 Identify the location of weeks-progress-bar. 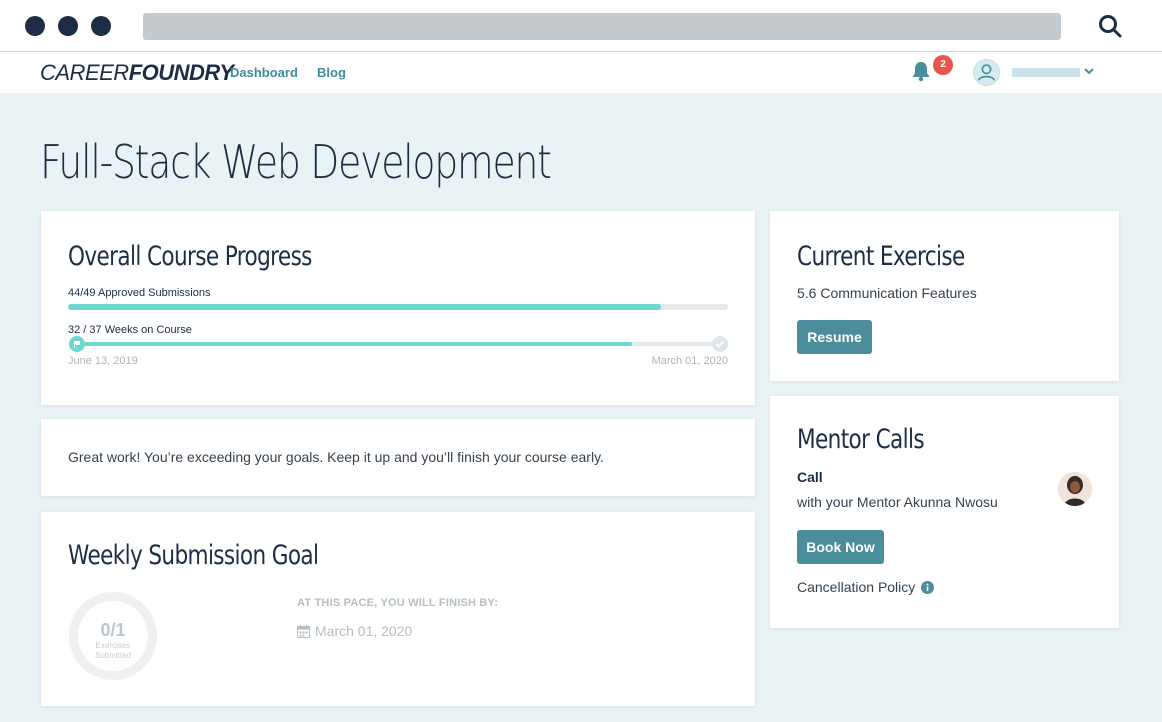
(398, 344).